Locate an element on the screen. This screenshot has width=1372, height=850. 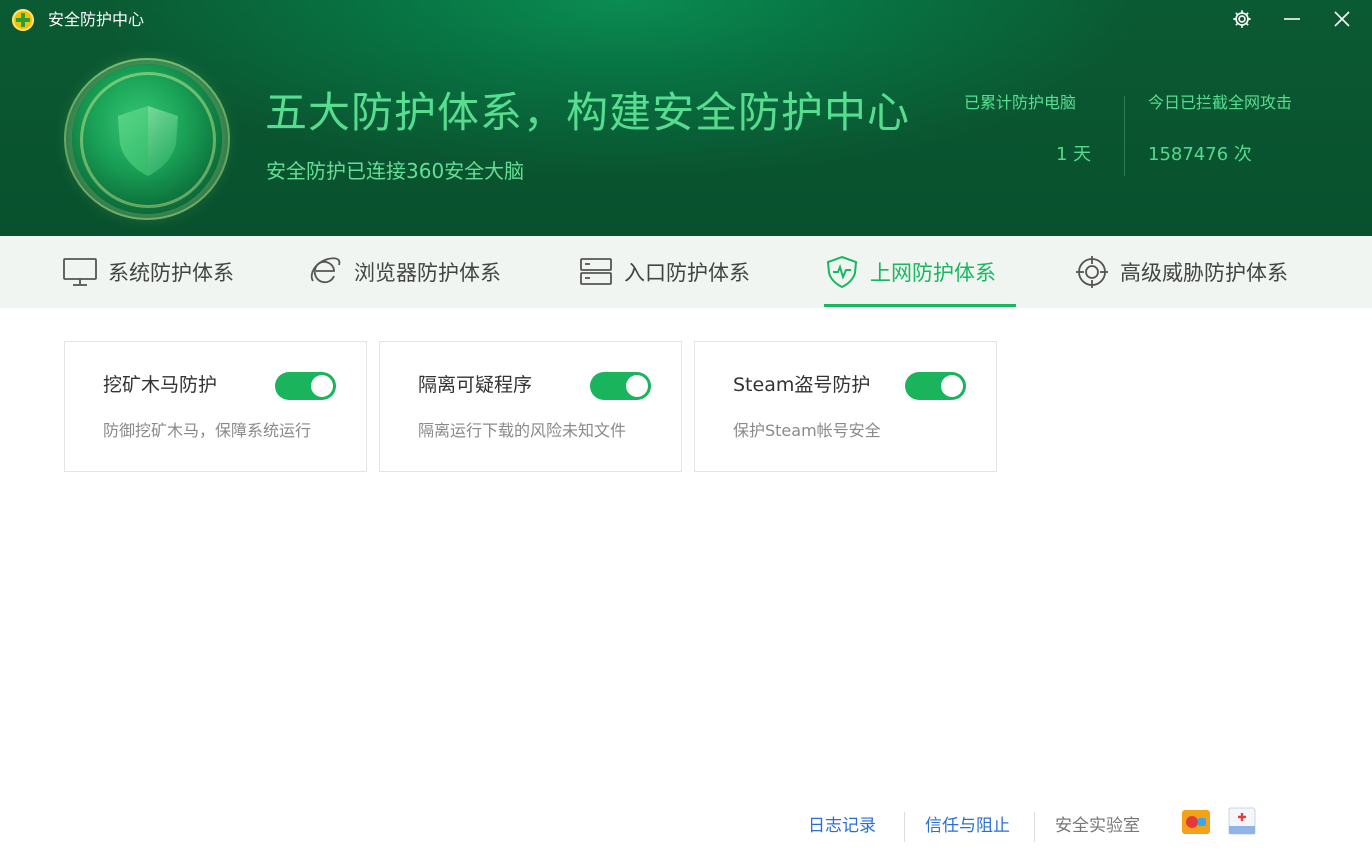
mining-trojan-toggle is located at coordinates (305, 386).